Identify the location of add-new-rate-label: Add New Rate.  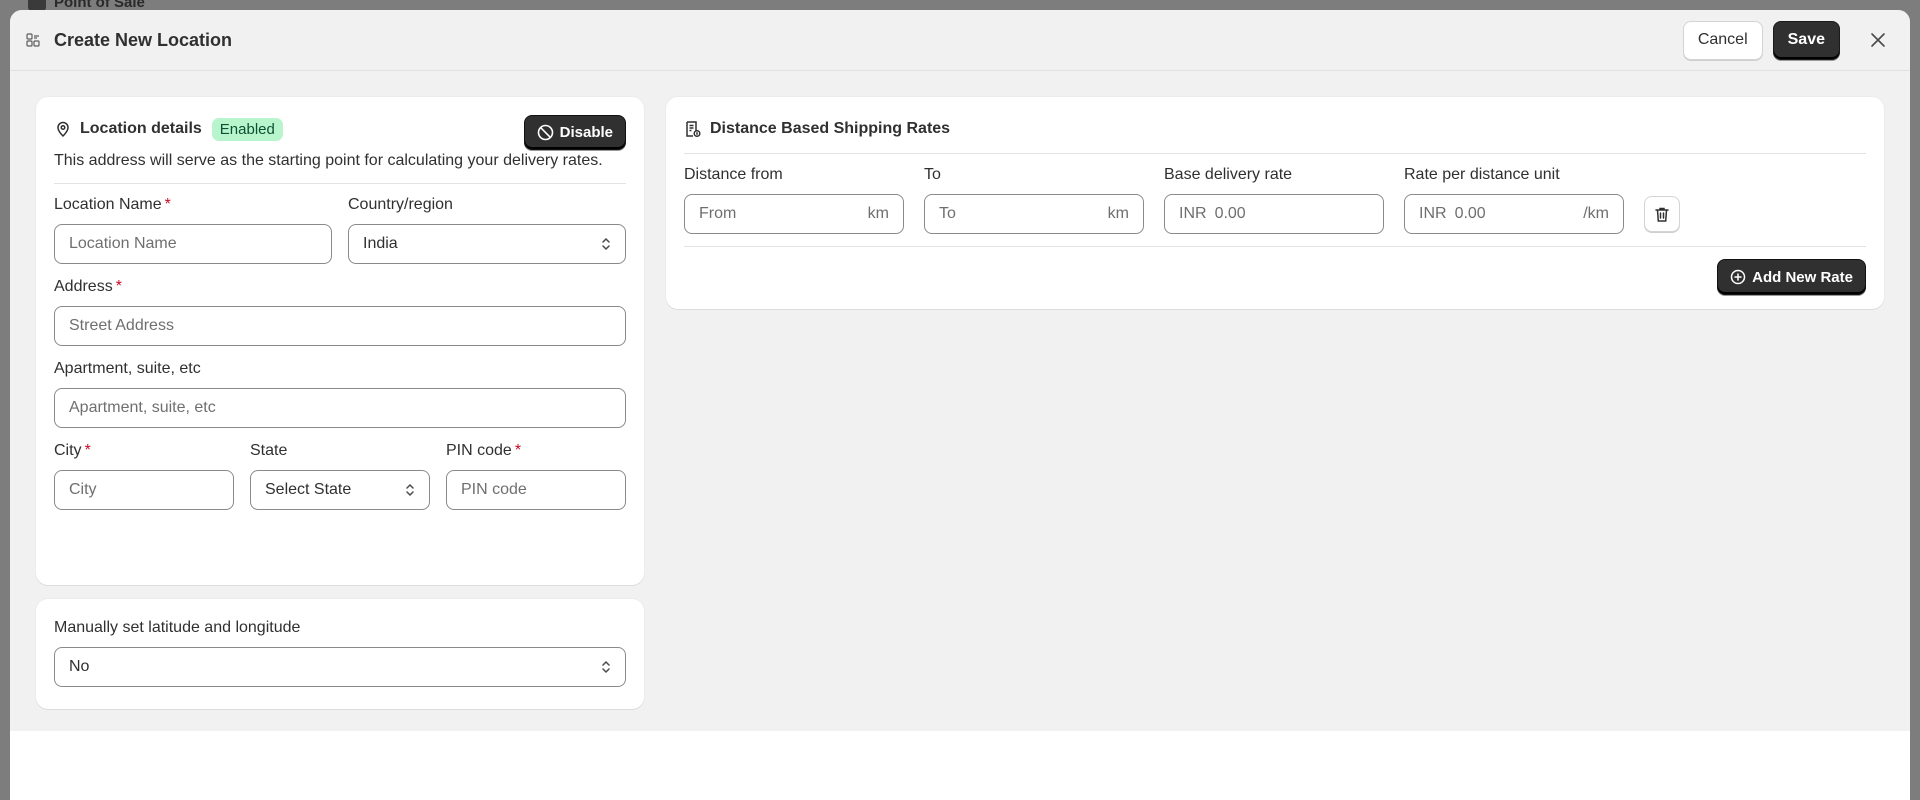
(1802, 277).